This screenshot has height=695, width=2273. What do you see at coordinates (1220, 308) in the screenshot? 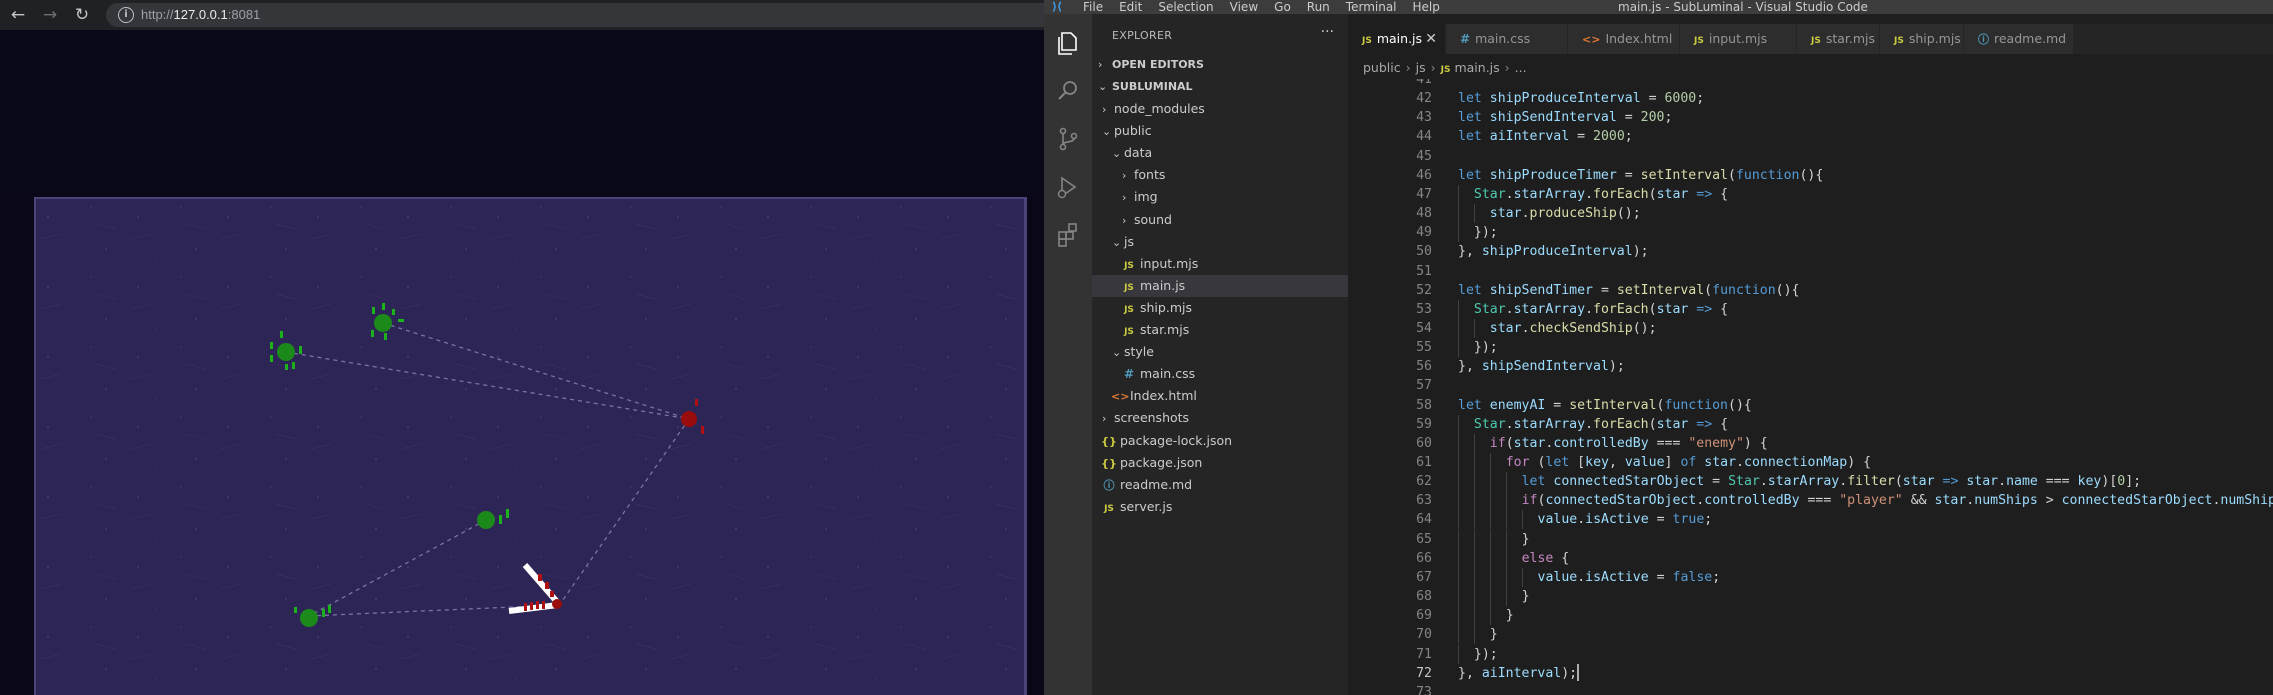
I see `tree-item: JS ship.mjs` at bounding box center [1220, 308].